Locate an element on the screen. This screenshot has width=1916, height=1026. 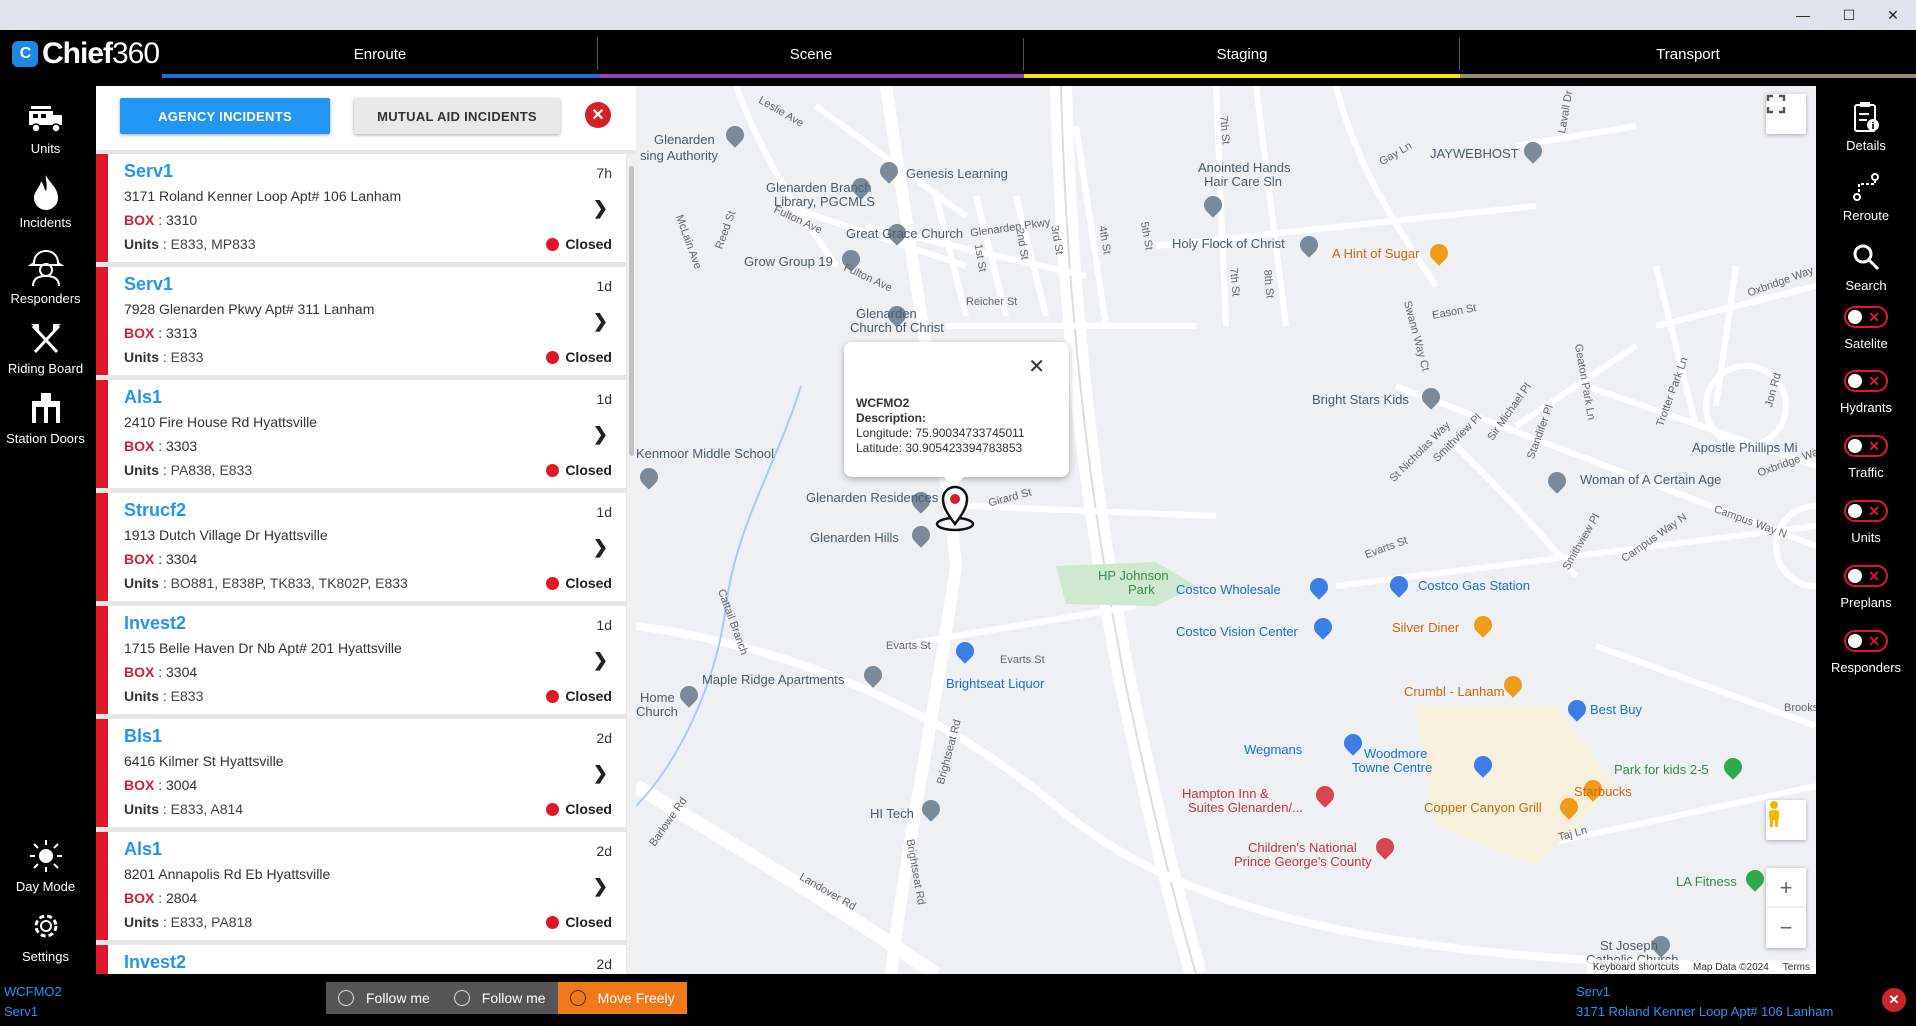
tab-scene: Scene is located at coordinates (811, 54).